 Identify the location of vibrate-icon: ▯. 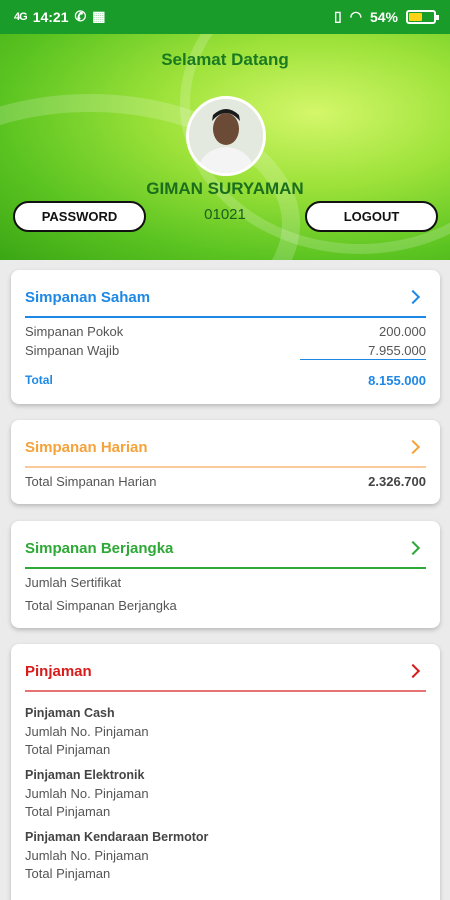
(338, 16).